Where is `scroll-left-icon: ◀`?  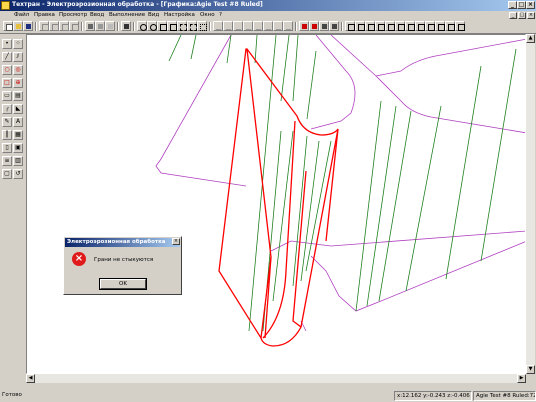
scroll-left-icon: ◀ is located at coordinates (30, 378).